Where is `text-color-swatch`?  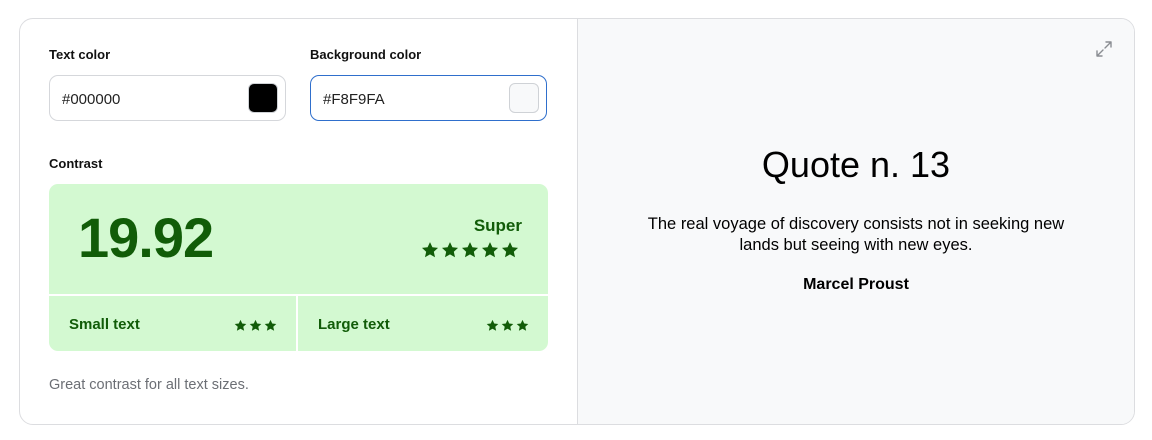 text-color-swatch is located at coordinates (263, 98).